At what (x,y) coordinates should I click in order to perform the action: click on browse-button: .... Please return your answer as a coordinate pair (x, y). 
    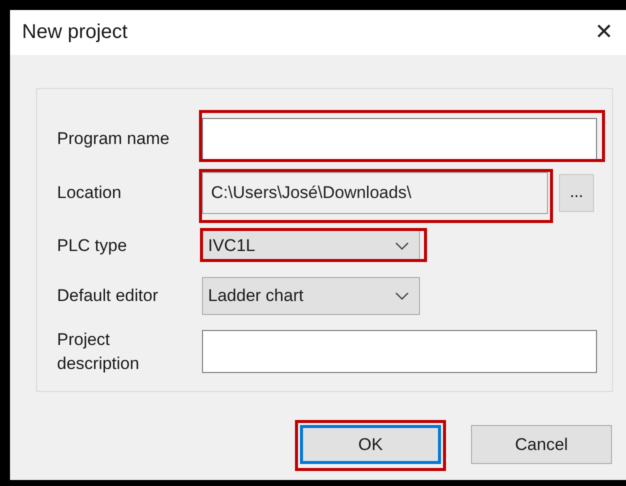
    Looking at the image, I should click on (576, 193).